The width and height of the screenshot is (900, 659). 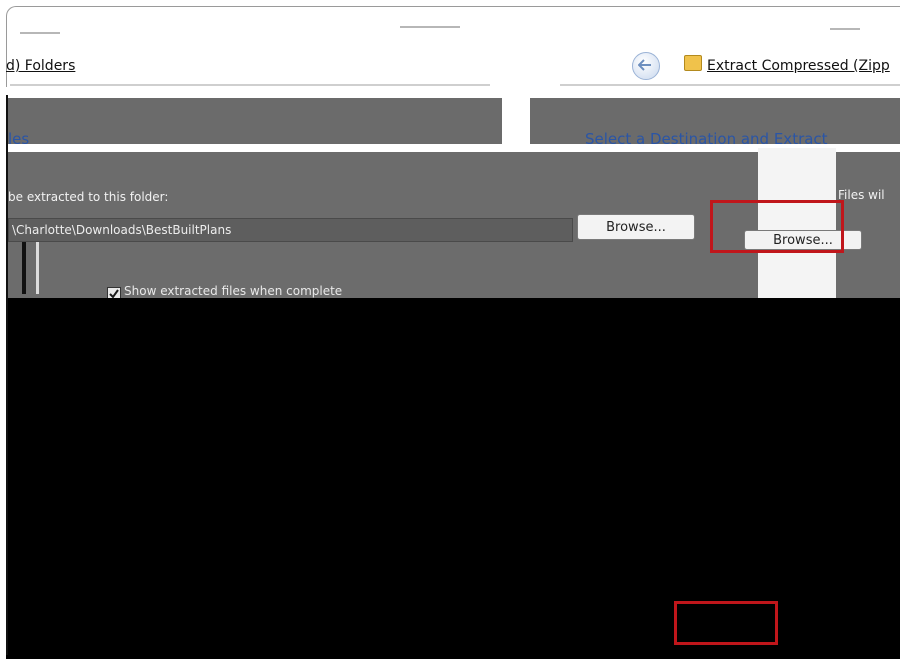 I want to click on extract-destination-label-right: Files wil, so click(x=861, y=195).